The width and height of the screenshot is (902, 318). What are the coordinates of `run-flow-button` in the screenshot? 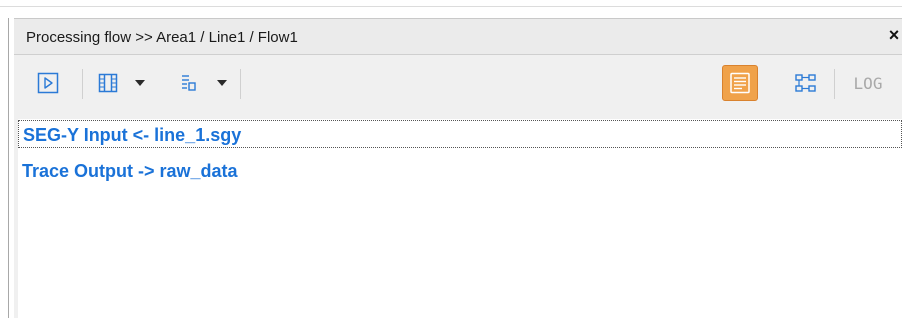 It's located at (48, 83).